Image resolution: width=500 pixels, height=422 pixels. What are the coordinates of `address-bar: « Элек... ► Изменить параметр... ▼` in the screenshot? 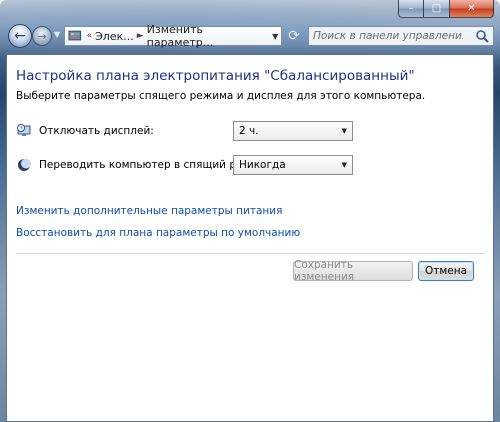 It's located at (173, 36).